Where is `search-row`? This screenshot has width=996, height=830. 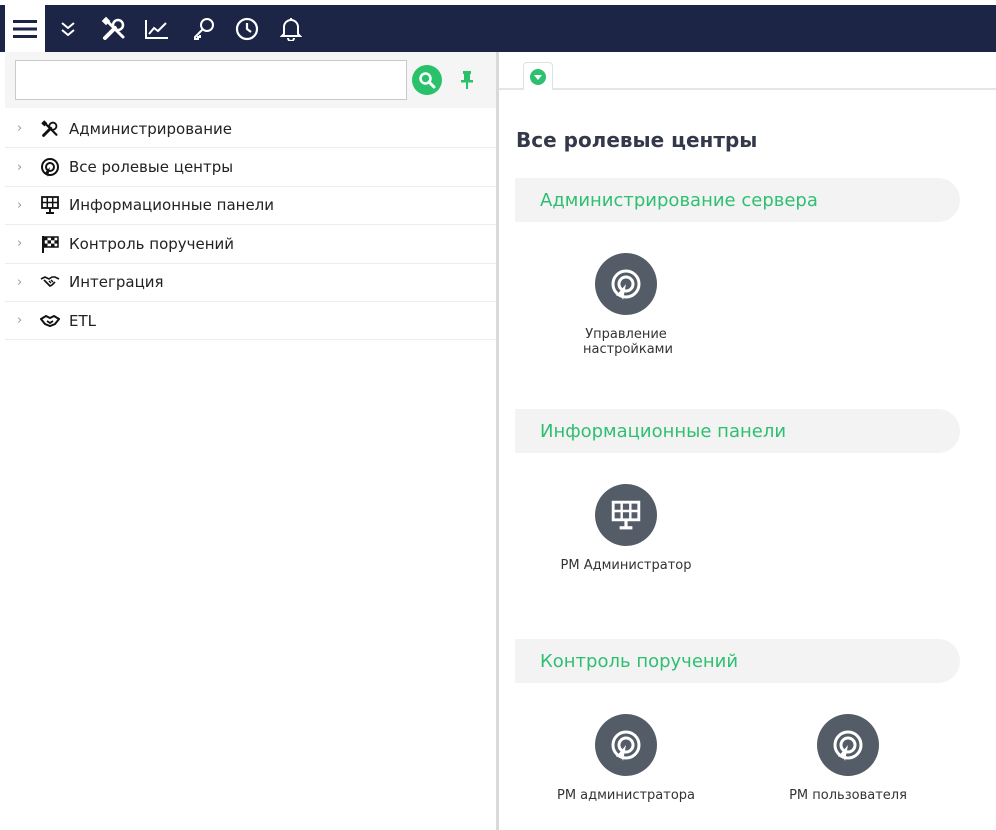
search-row is located at coordinates (250, 80).